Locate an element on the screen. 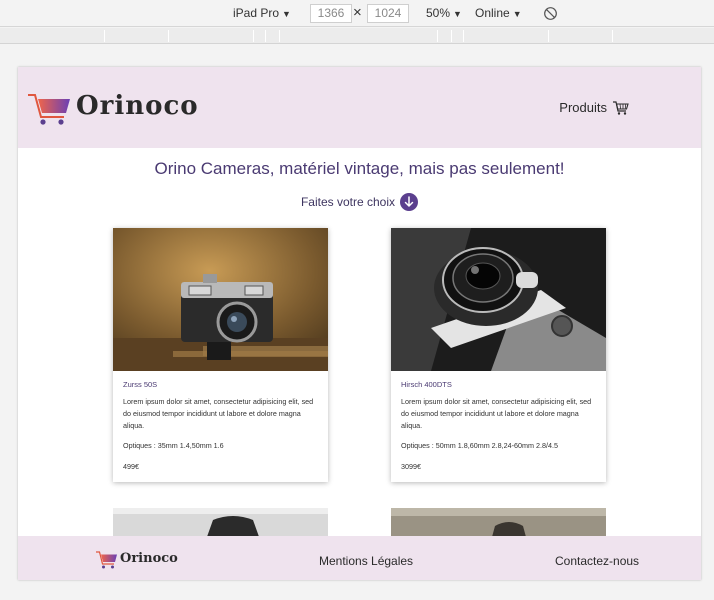 The height and width of the screenshot is (600, 714). legal-link: Mentions Légales is located at coordinates (366, 561).